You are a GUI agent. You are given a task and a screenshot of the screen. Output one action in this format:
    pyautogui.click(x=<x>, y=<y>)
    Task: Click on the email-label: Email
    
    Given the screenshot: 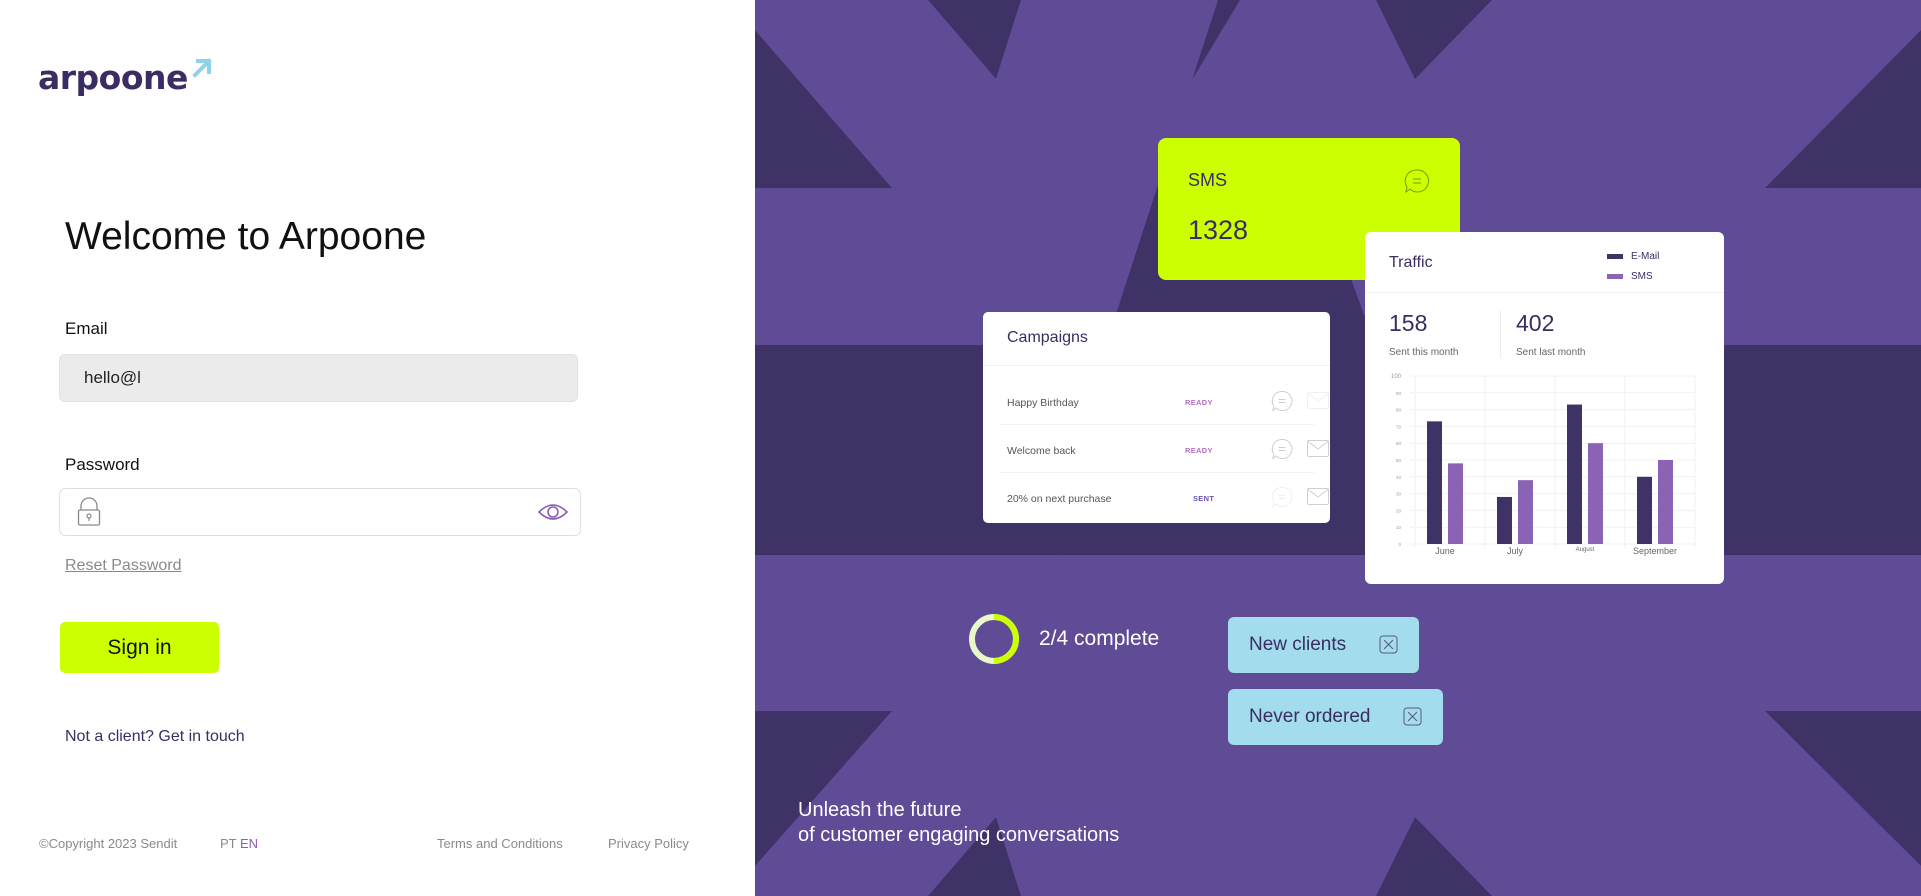 What is the action you would take?
    pyautogui.click(x=86, y=328)
    